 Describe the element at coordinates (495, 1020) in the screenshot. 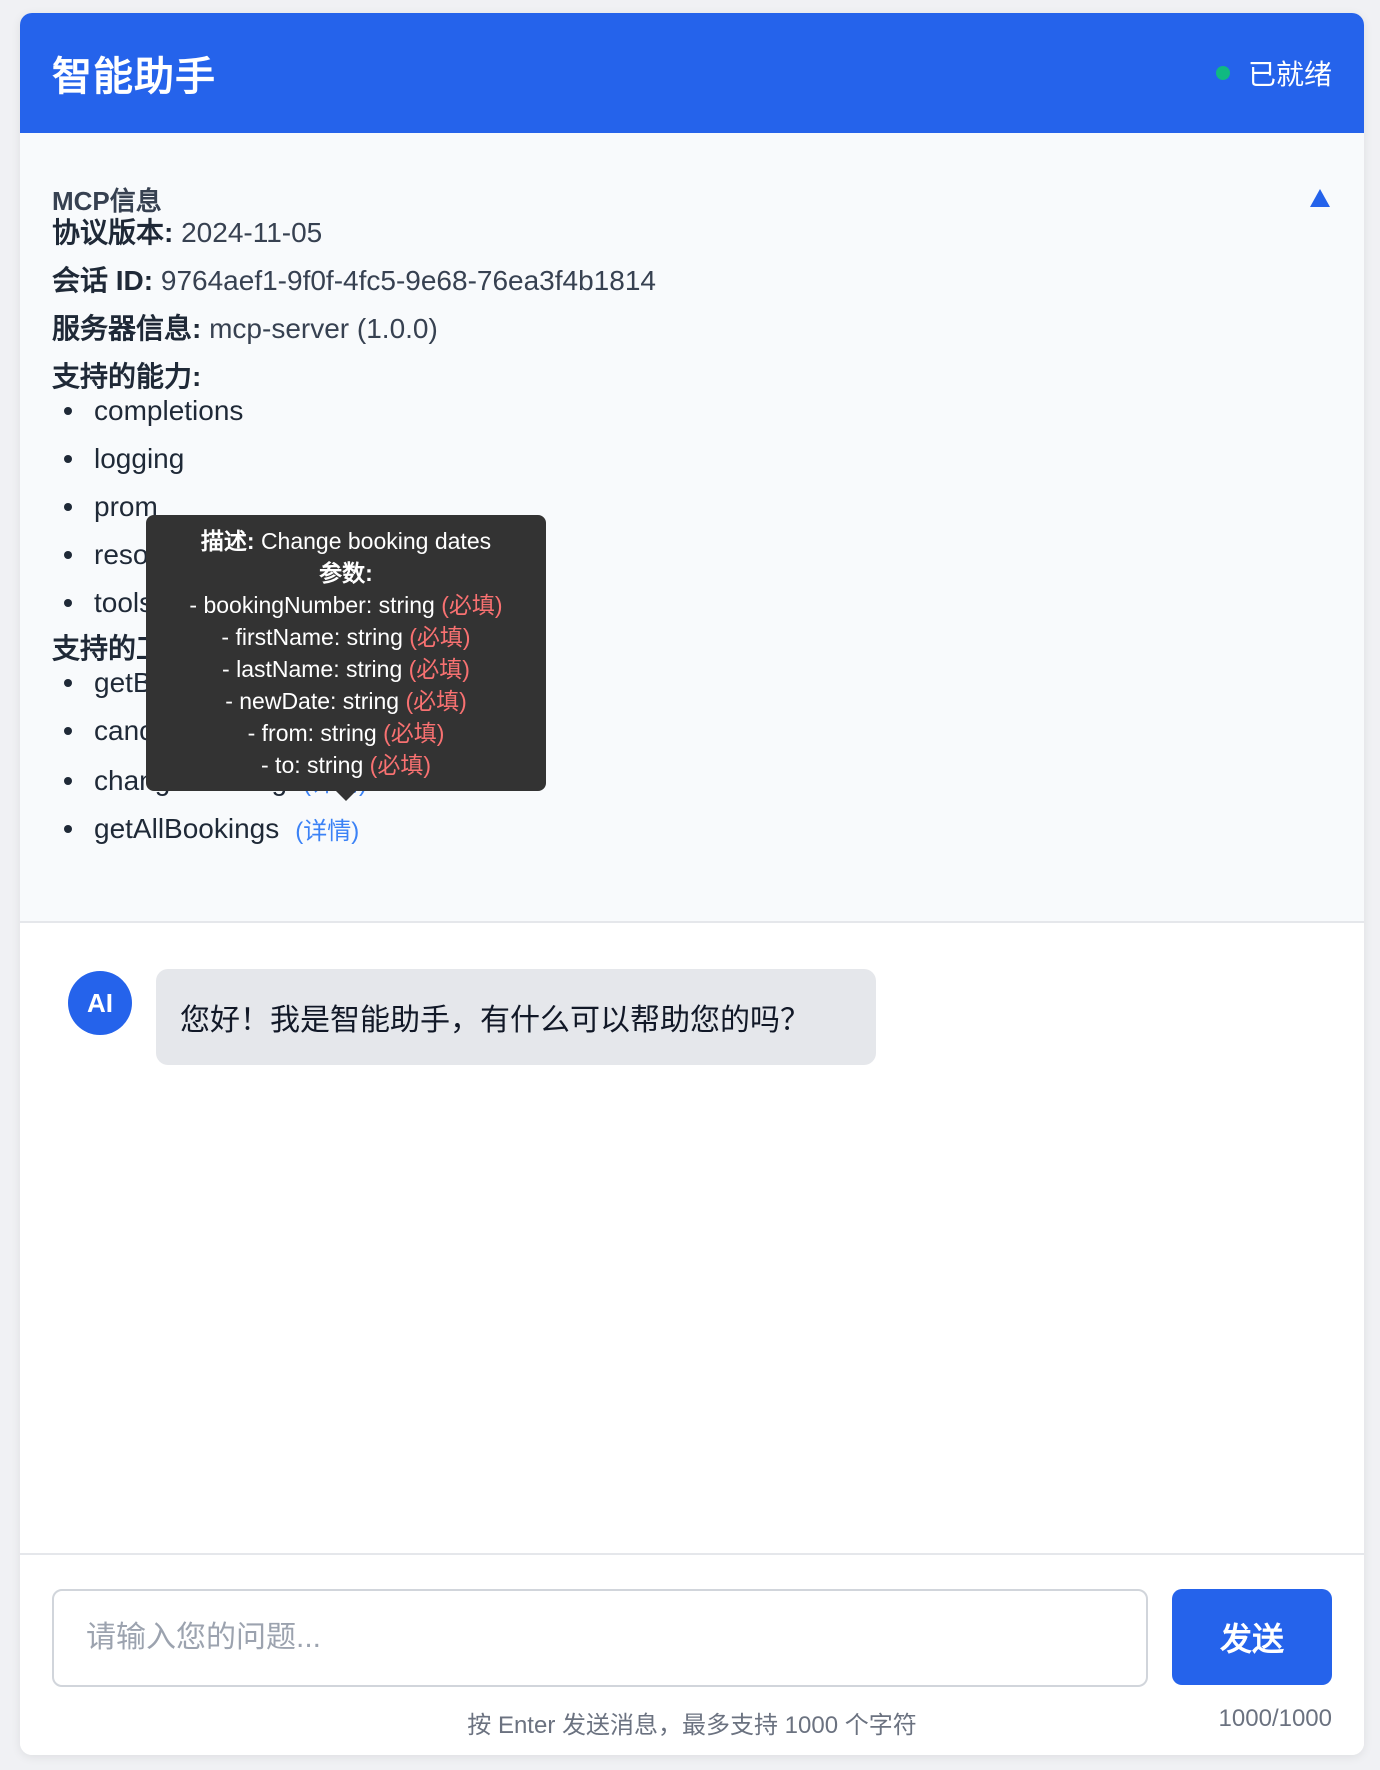

I see `message-text: 您好！我是智能助手，有什么可以帮助您的吗？` at that location.